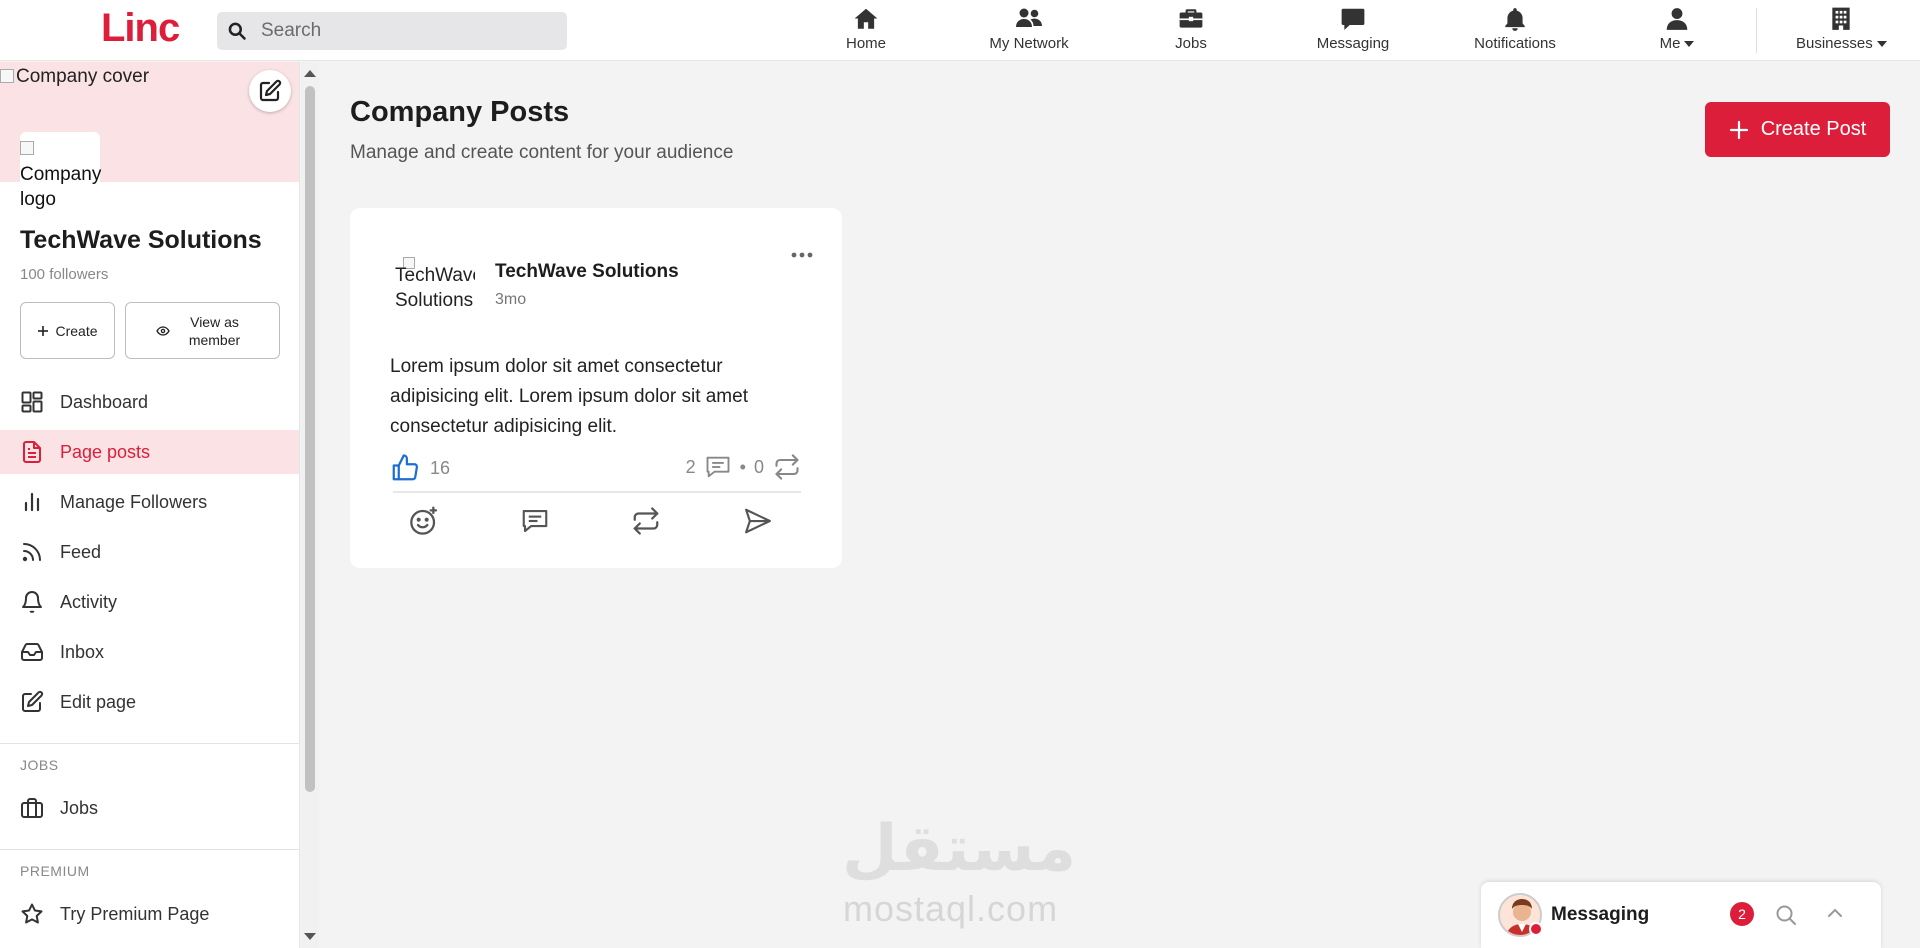  Describe the element at coordinates (1600, 914) in the screenshot. I see `messaging-label: Messaging` at that location.